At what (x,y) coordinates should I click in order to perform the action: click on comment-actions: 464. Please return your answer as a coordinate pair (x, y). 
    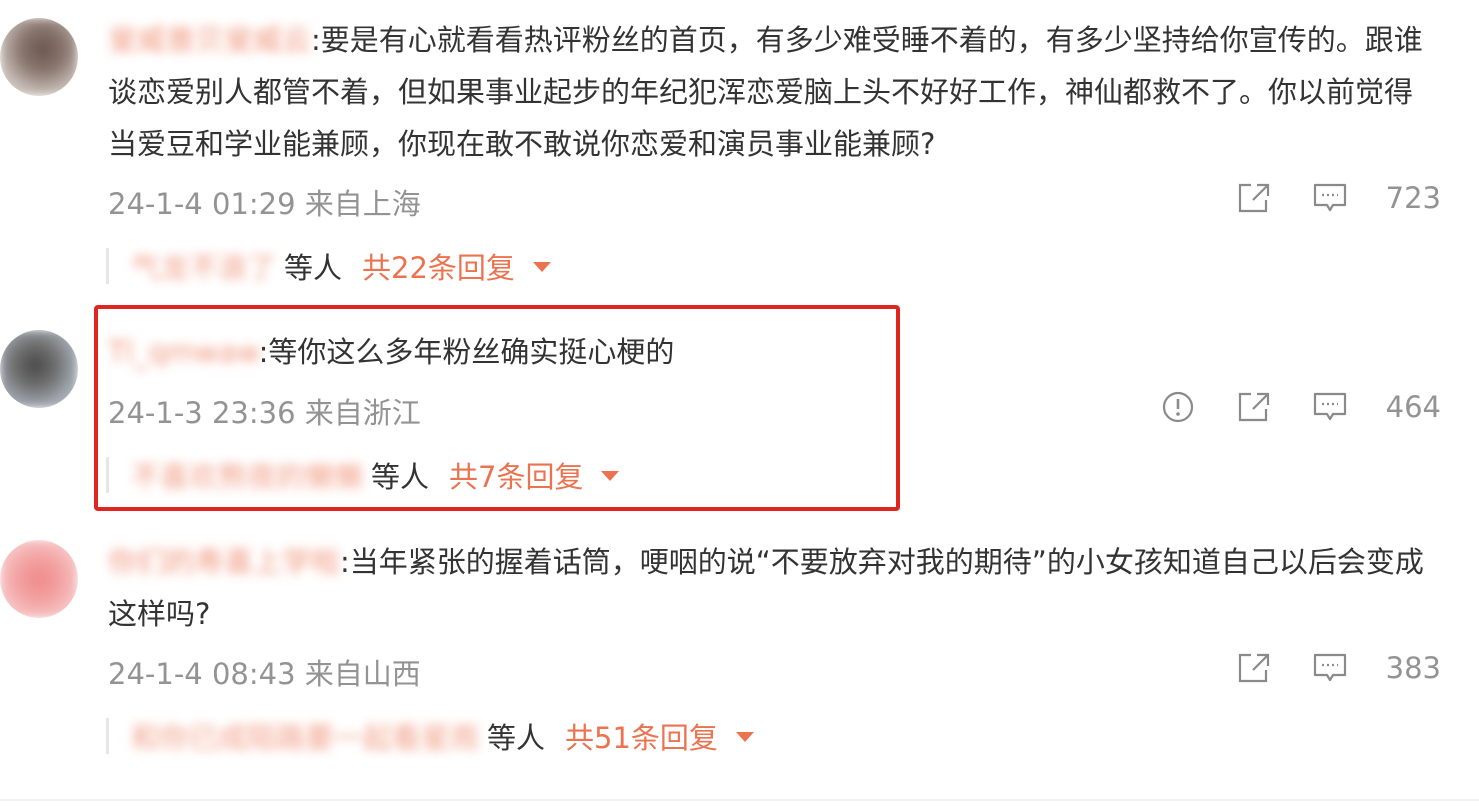
    Looking at the image, I should click on (1290, 407).